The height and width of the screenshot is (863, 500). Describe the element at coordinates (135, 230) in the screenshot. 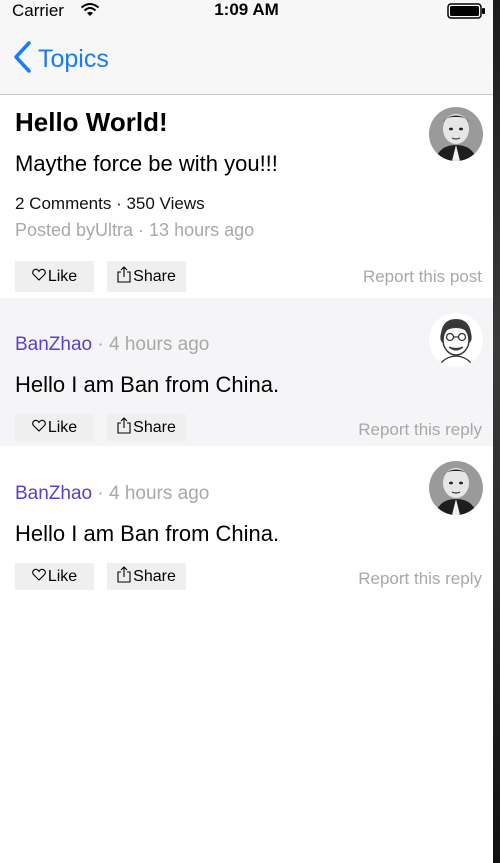

I see `post-meta: Posted byUltra · 13 hours ago` at that location.